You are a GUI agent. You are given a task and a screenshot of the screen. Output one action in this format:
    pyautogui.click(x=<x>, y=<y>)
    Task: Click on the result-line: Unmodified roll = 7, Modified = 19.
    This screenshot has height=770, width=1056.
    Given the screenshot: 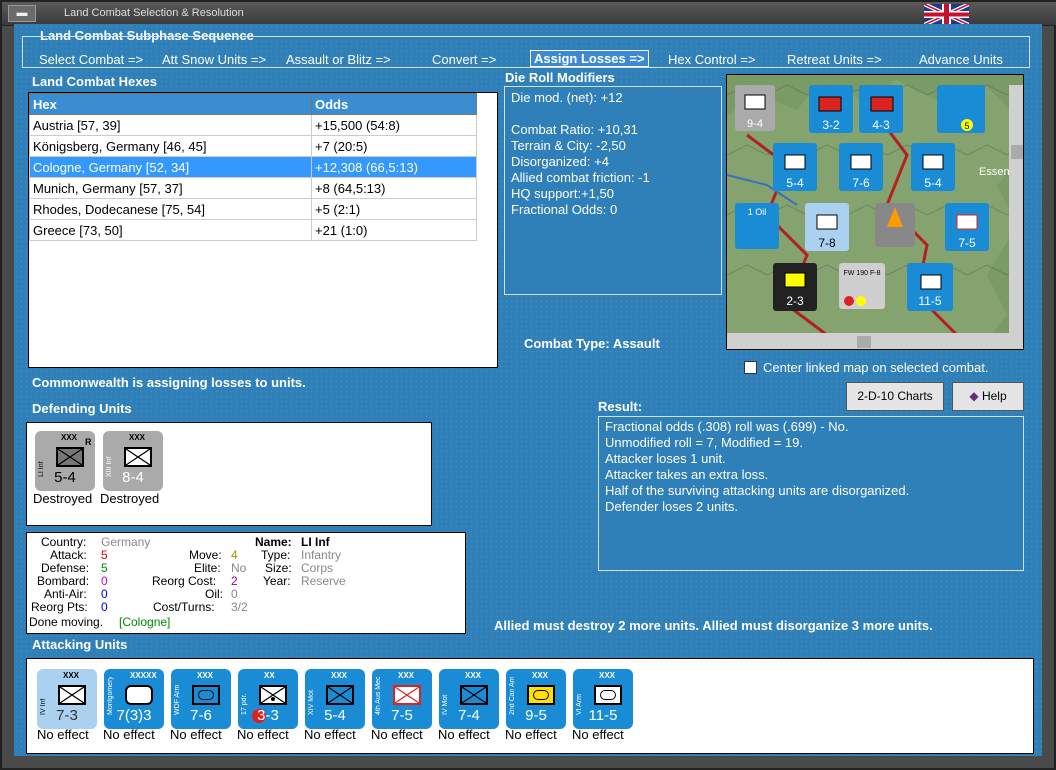 What is the action you would take?
    pyautogui.click(x=704, y=442)
    